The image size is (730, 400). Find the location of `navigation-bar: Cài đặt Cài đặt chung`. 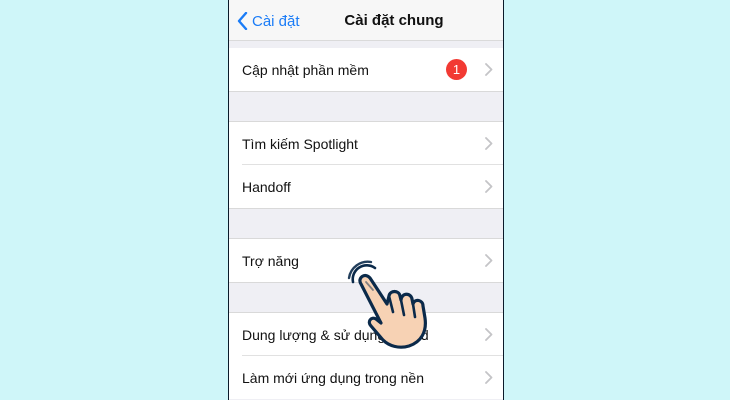

navigation-bar: Cài đặt Cài đặt chung is located at coordinates (366, 20).